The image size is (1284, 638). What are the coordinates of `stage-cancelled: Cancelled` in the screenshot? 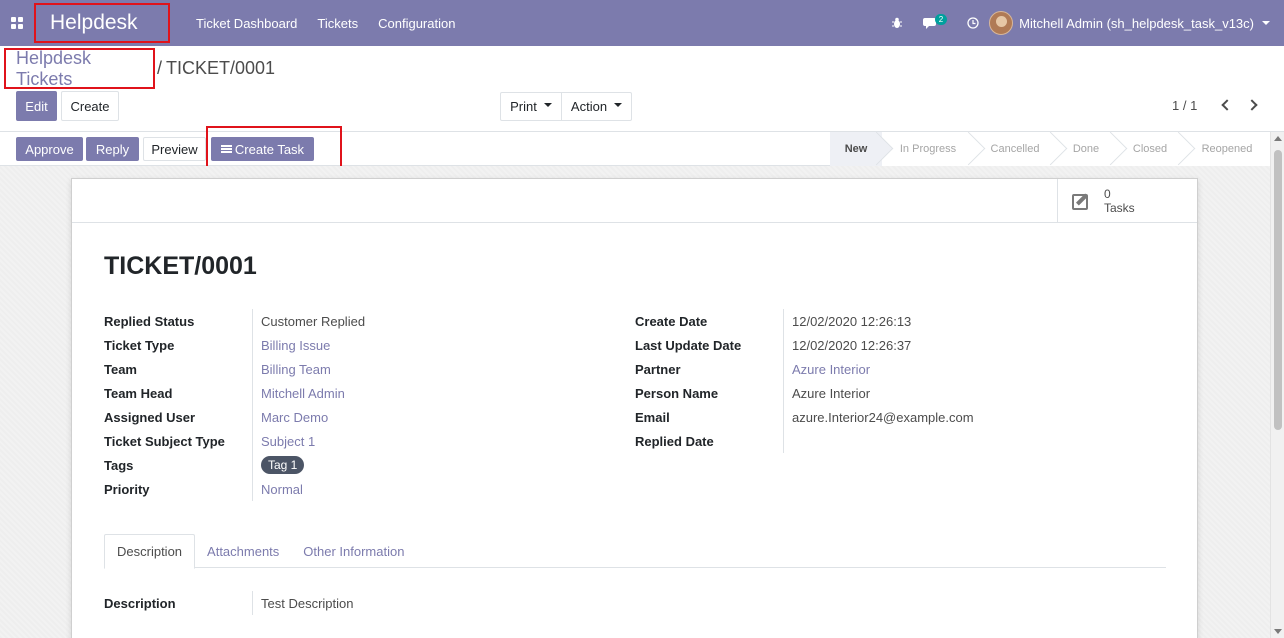 It's located at (1015, 149).